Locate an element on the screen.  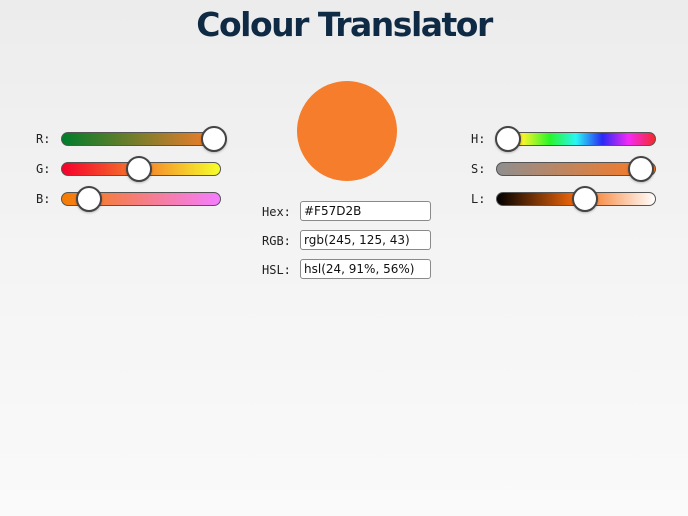
saturation-slider-track is located at coordinates (576, 169).